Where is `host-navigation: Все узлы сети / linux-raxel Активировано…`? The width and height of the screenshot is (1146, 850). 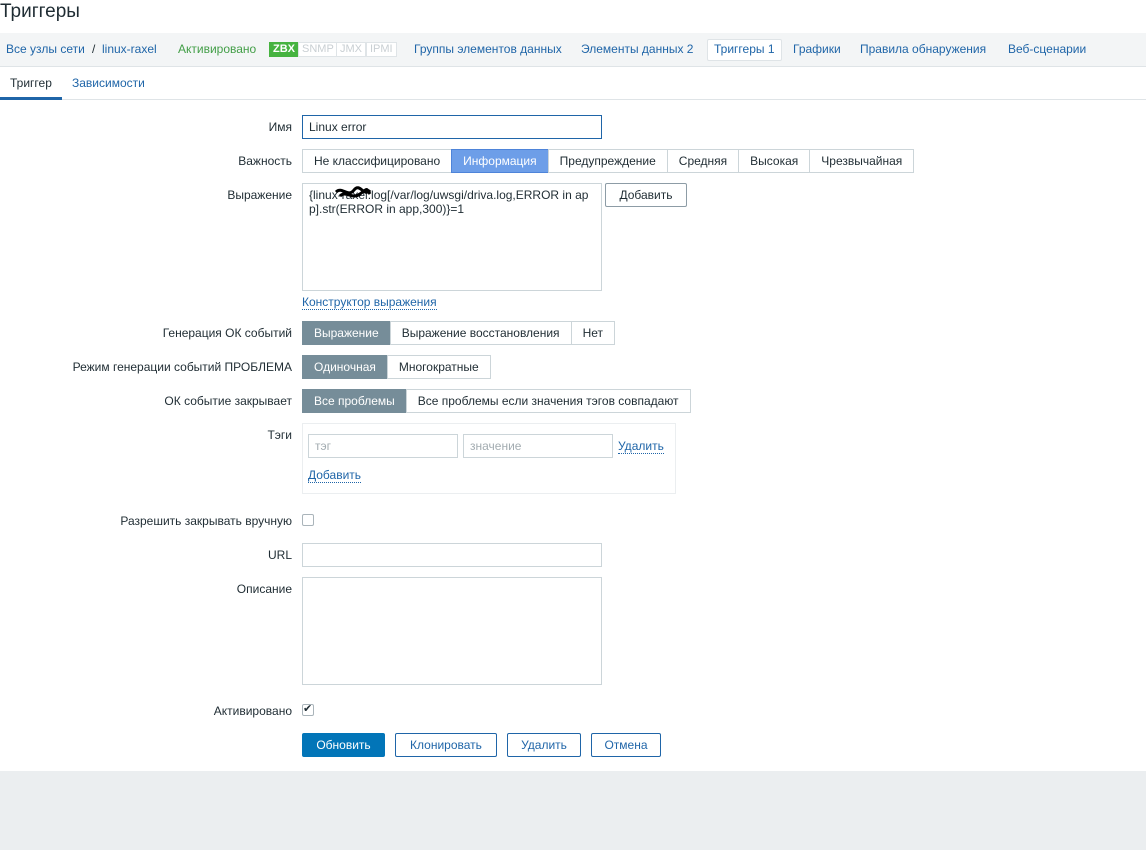 host-navigation: Все узлы сети / linux-raxel Активировано… is located at coordinates (573, 50).